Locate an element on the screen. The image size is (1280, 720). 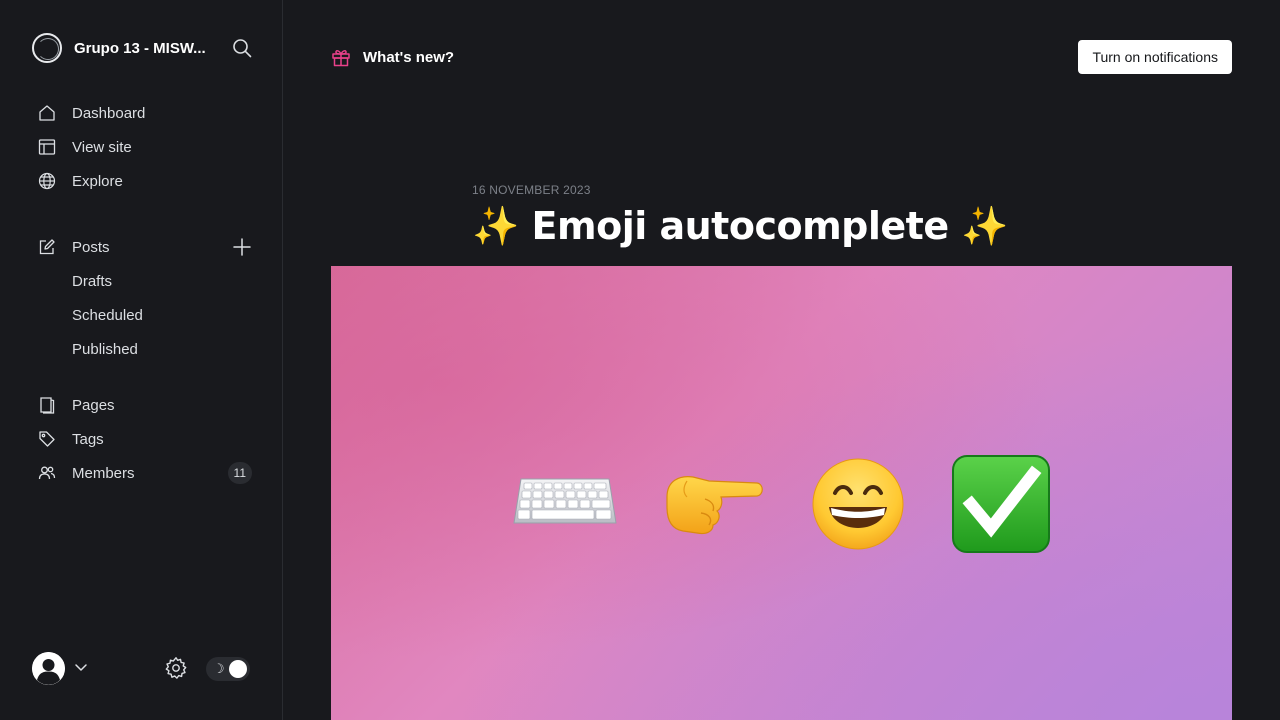
edit-icon is located at coordinates (47, 247).